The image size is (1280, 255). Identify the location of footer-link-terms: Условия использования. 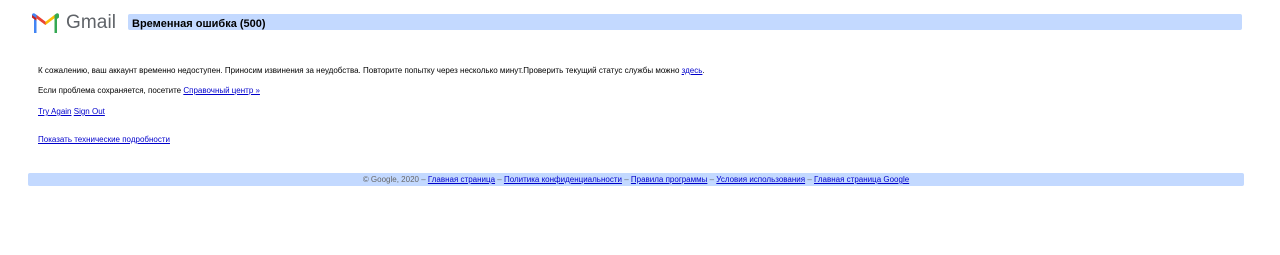
(760, 179).